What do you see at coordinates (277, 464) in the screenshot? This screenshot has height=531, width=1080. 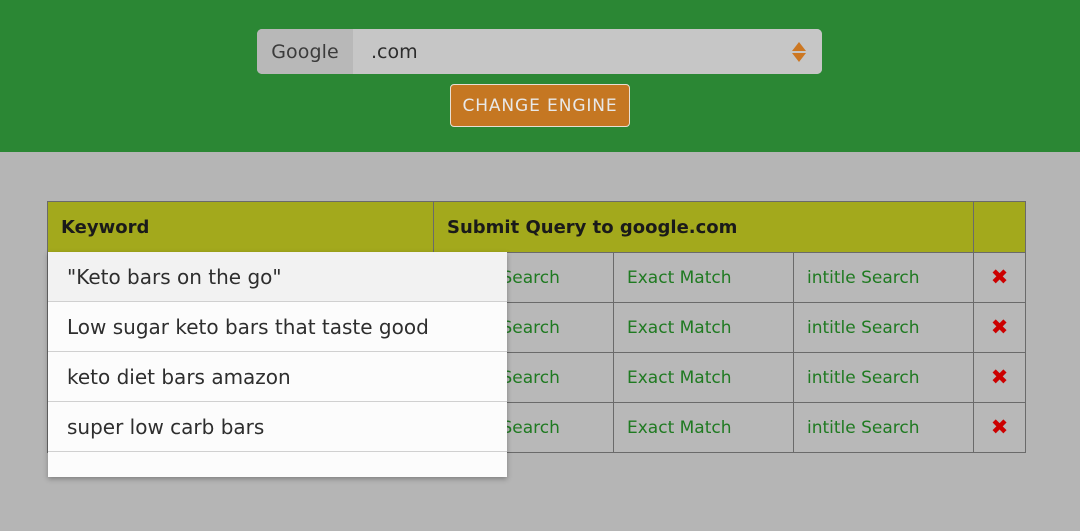 I see `list-bottom-padding` at bounding box center [277, 464].